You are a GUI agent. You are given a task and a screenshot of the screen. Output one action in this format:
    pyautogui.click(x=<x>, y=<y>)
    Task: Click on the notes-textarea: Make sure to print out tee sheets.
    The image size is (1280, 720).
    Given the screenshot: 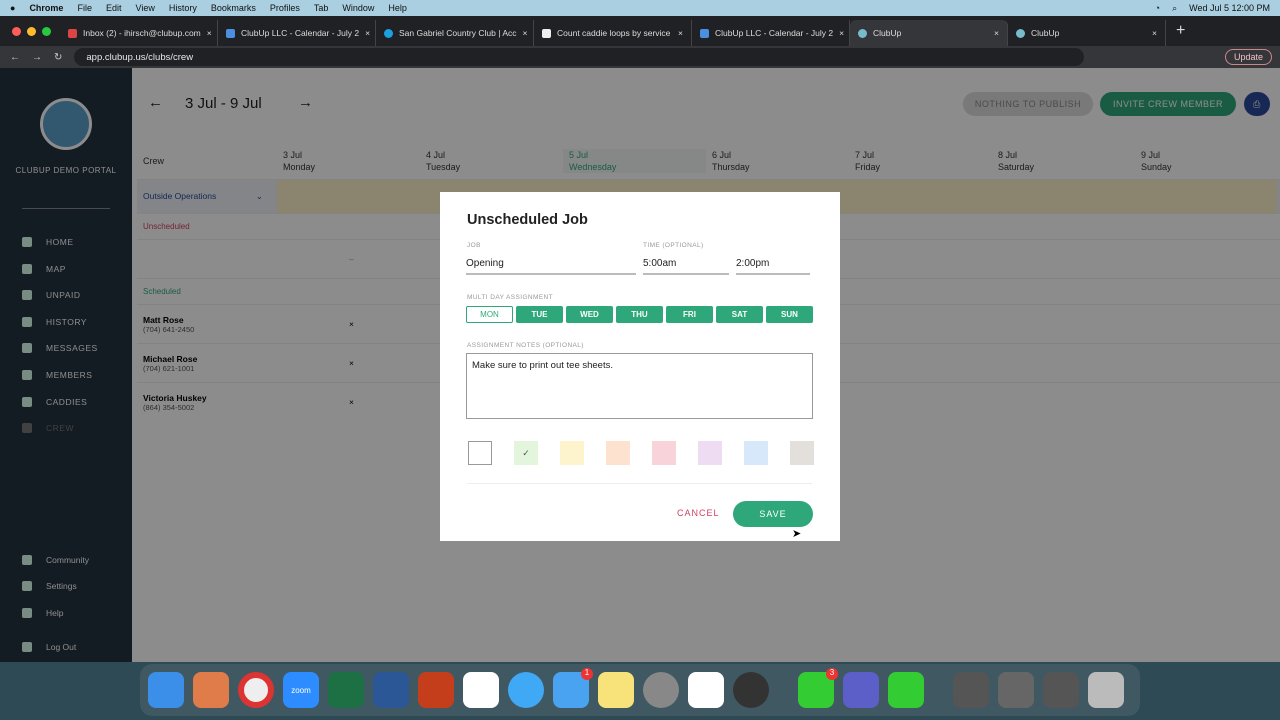 What is the action you would take?
    pyautogui.click(x=639, y=386)
    